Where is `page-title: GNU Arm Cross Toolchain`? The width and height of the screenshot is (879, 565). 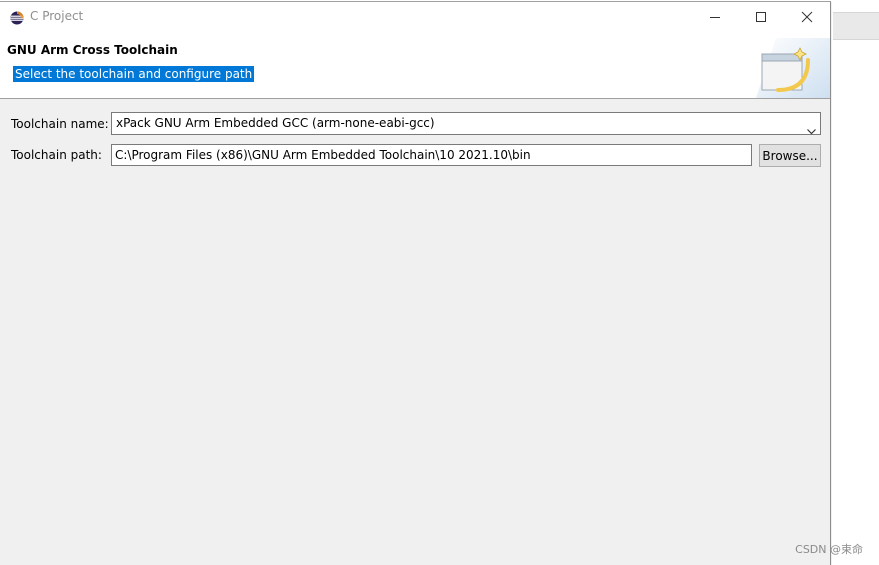
page-title: GNU Arm Cross Toolchain is located at coordinates (92, 50).